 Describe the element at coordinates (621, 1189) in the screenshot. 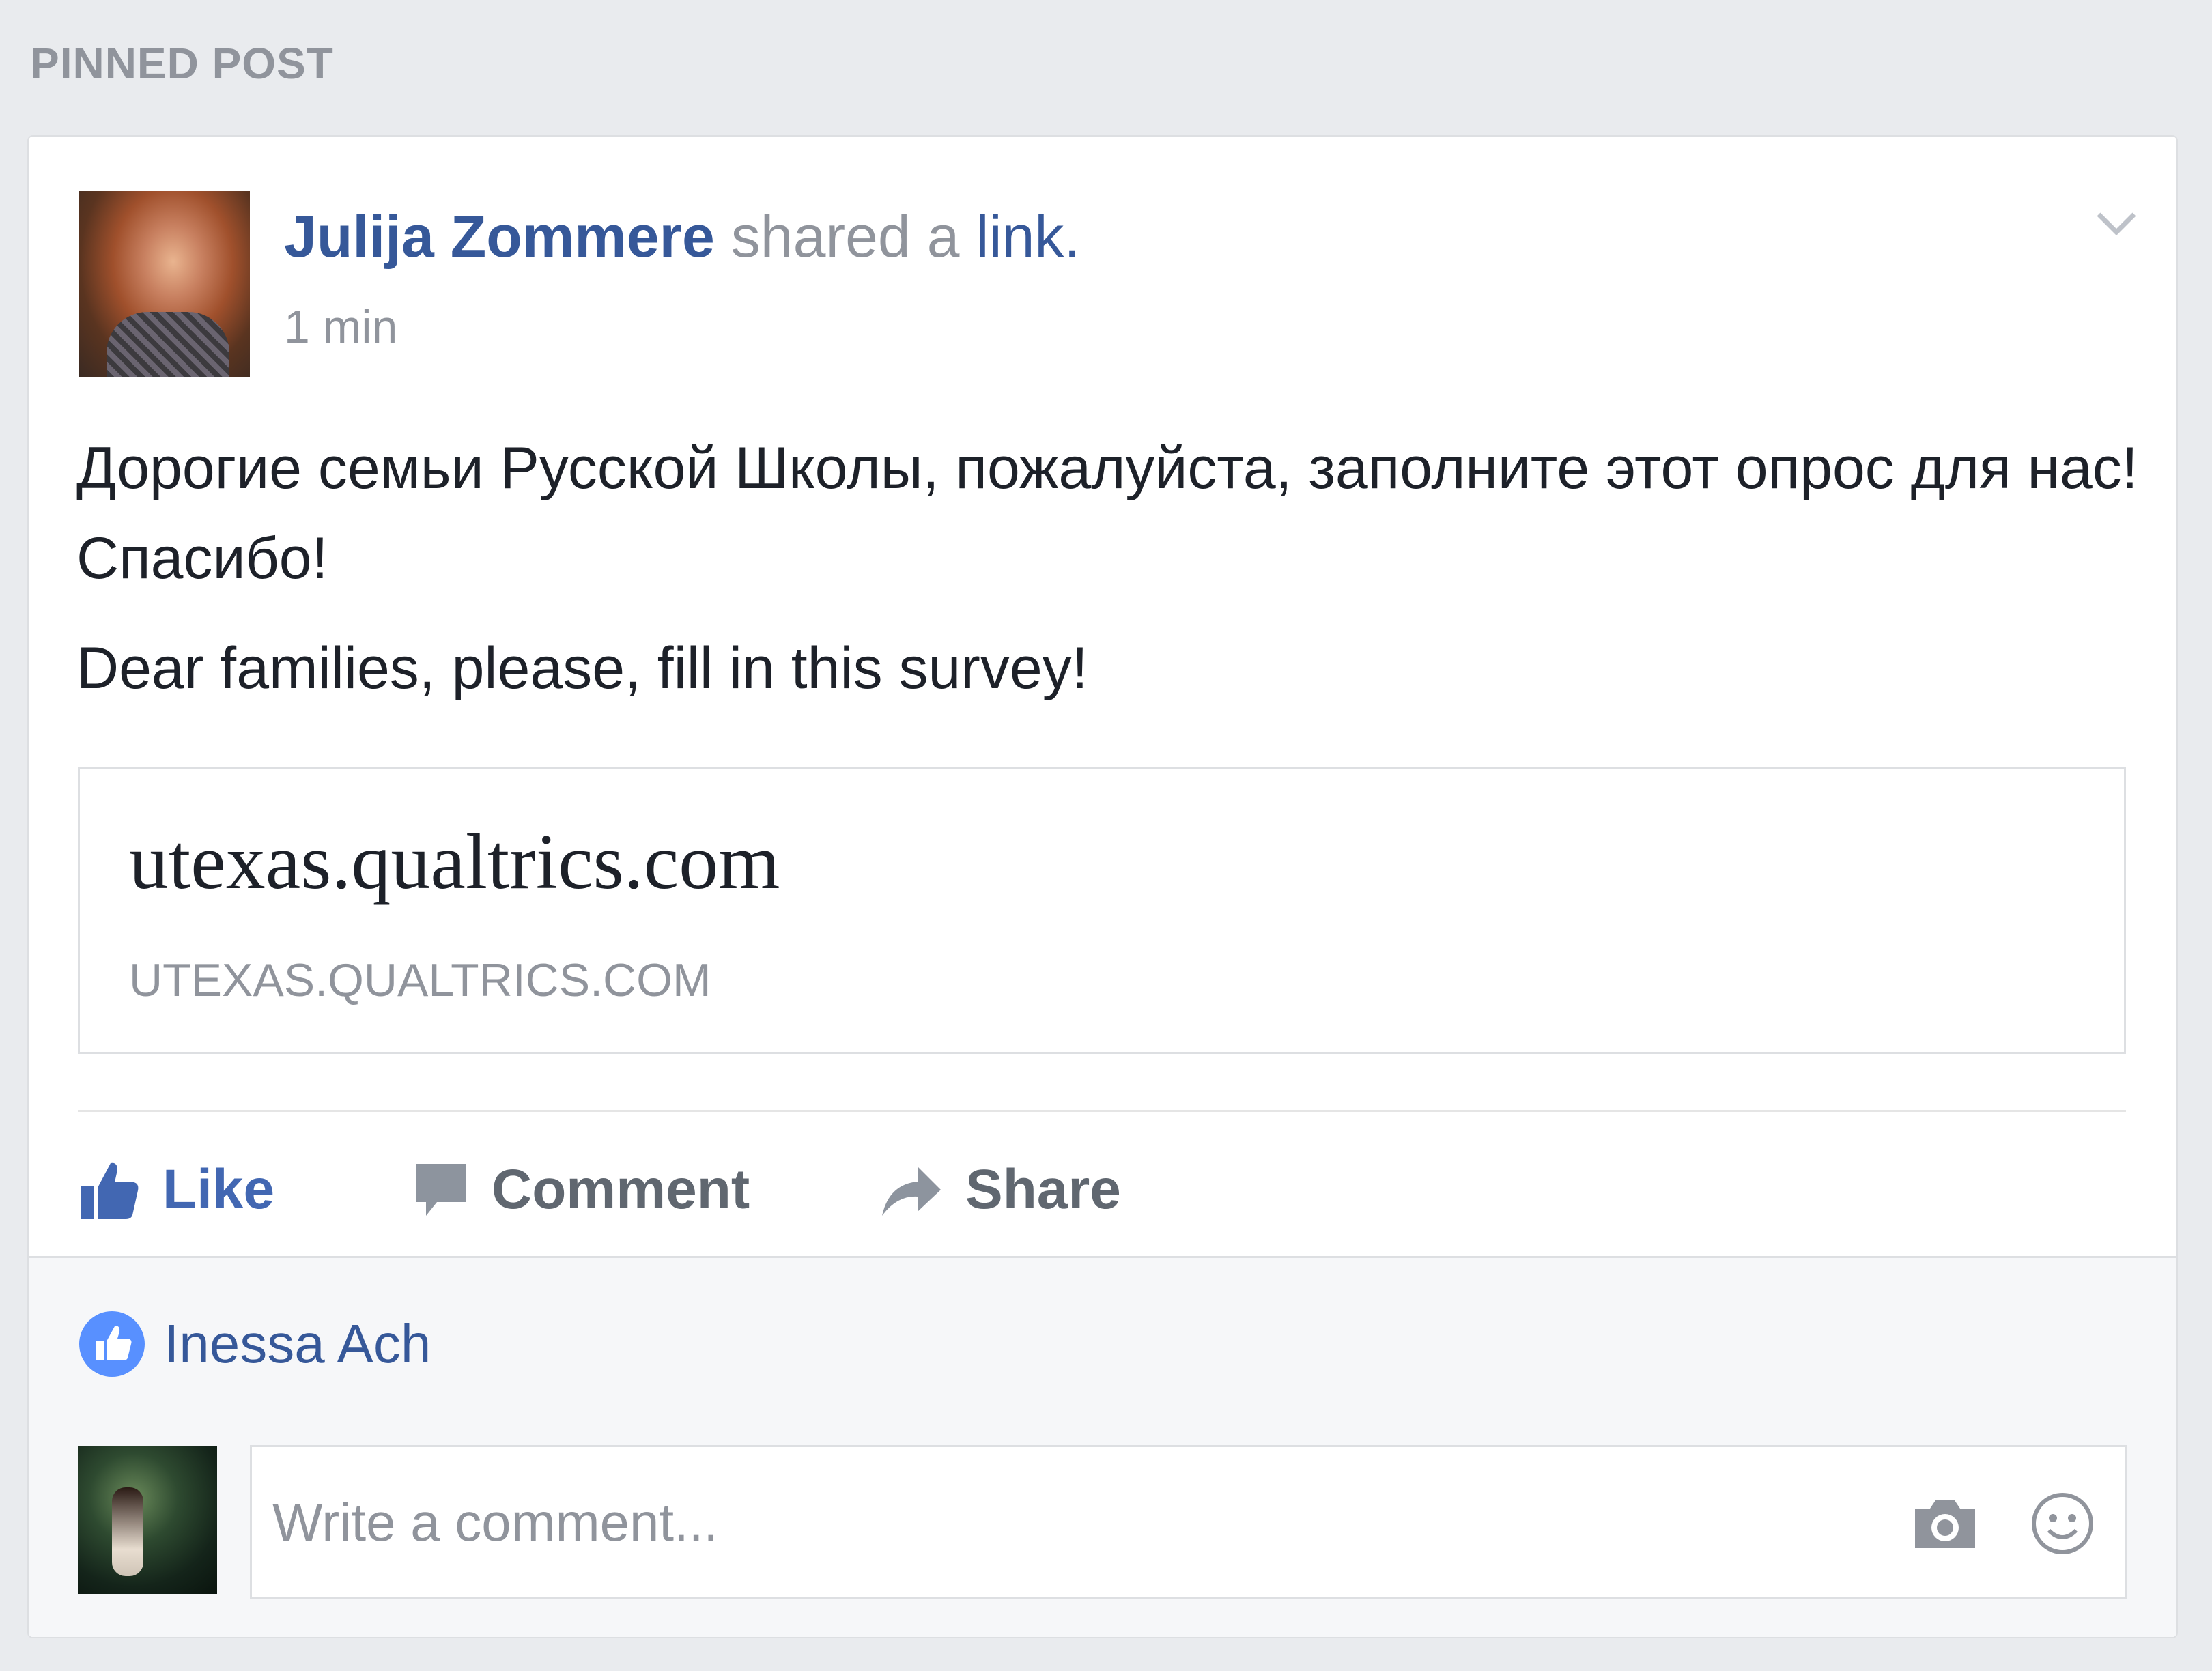

I see `comment-label: Comment` at that location.